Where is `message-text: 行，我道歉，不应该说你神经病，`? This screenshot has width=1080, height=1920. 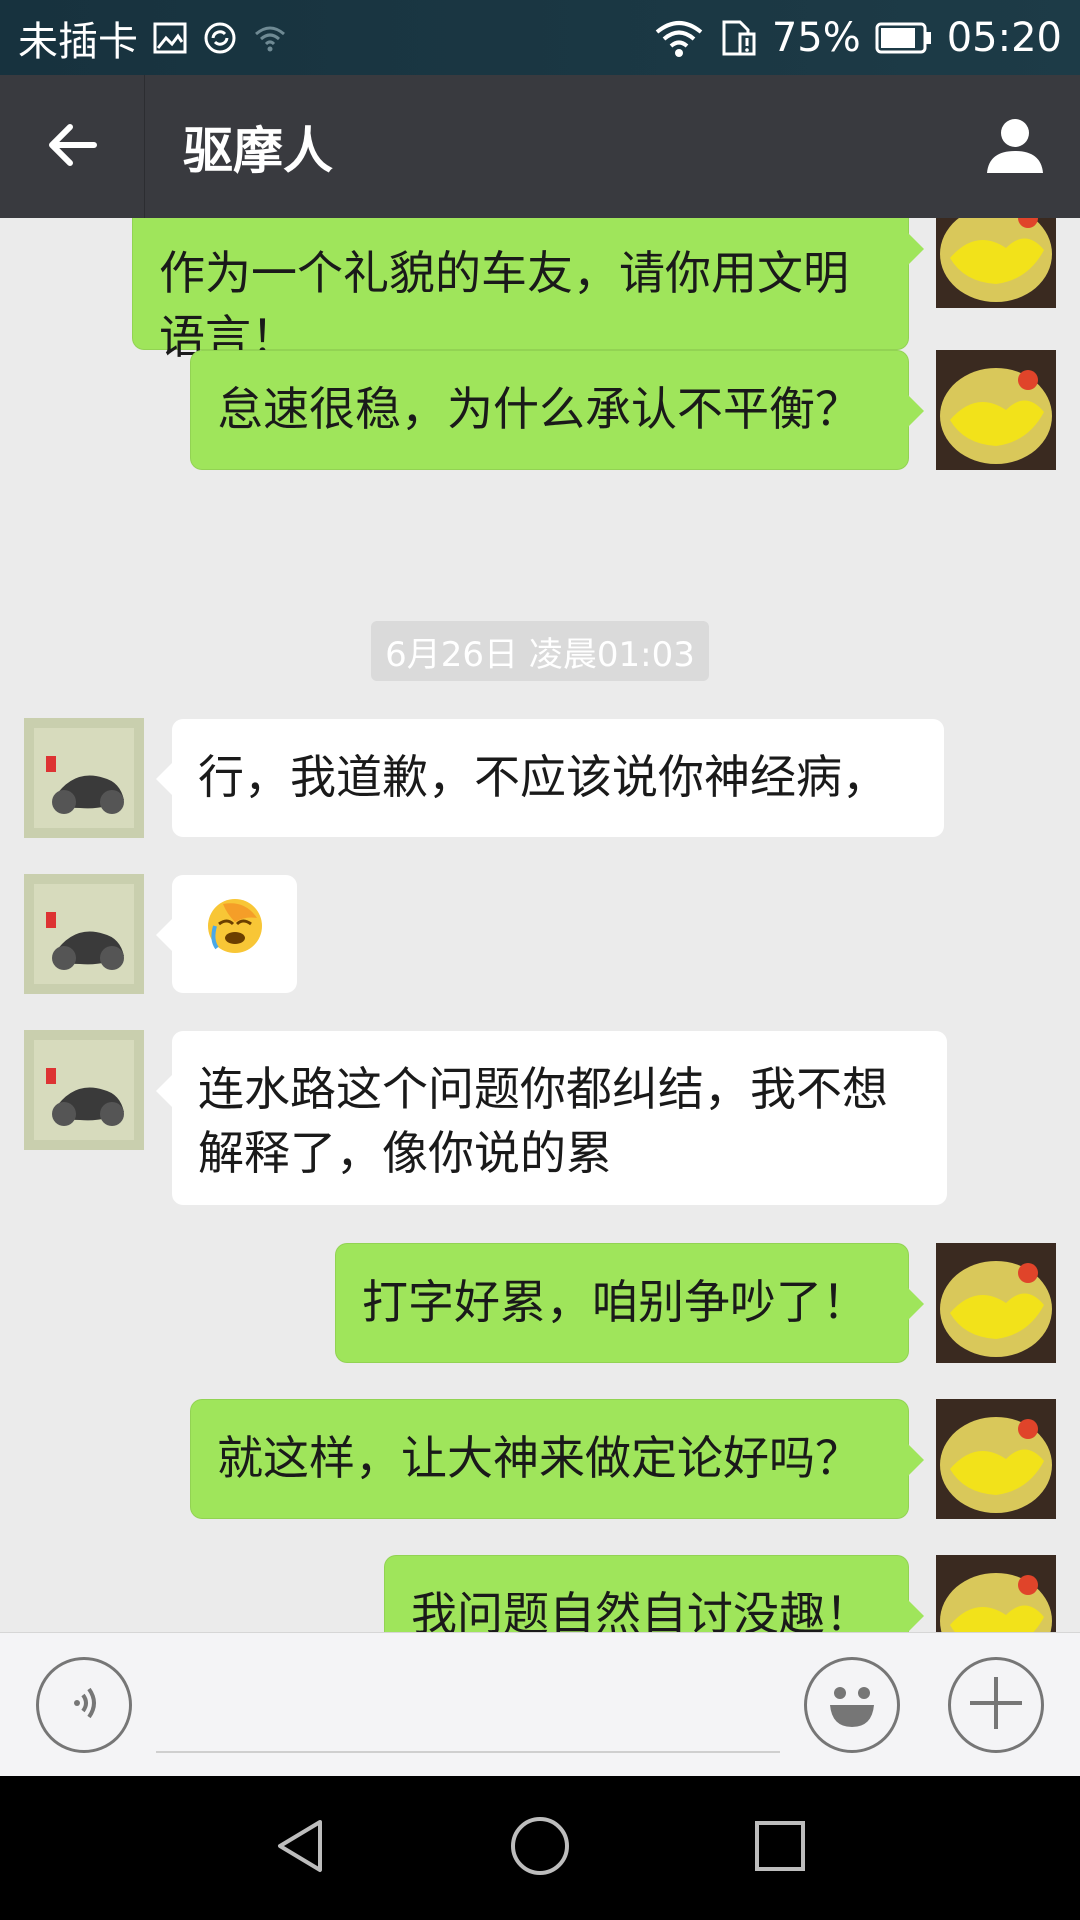 message-text: 行，我道歉，不应该说你神经病， is located at coordinates (543, 777).